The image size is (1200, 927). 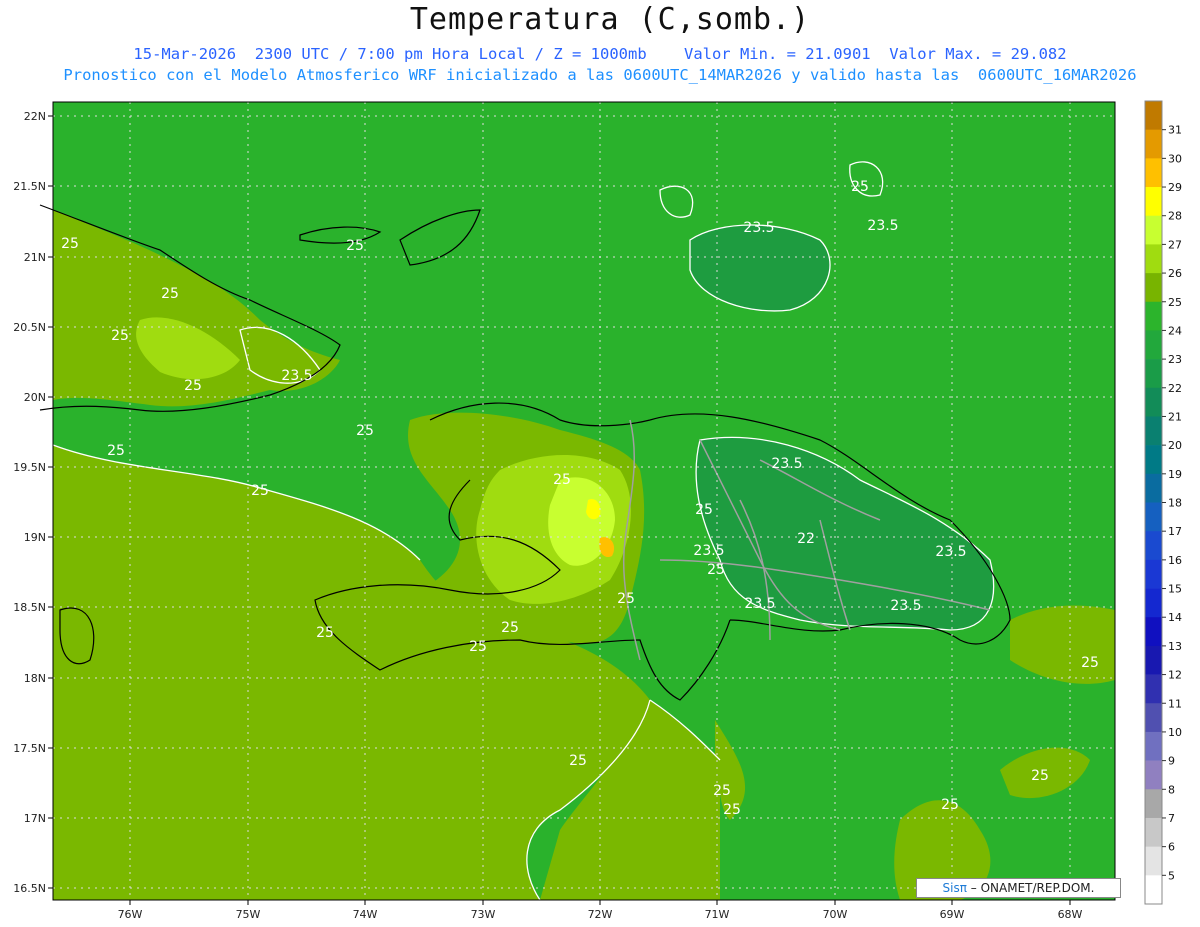 What do you see at coordinates (29, 186) in the screenshot?
I see `lat-label: 21.5N` at bounding box center [29, 186].